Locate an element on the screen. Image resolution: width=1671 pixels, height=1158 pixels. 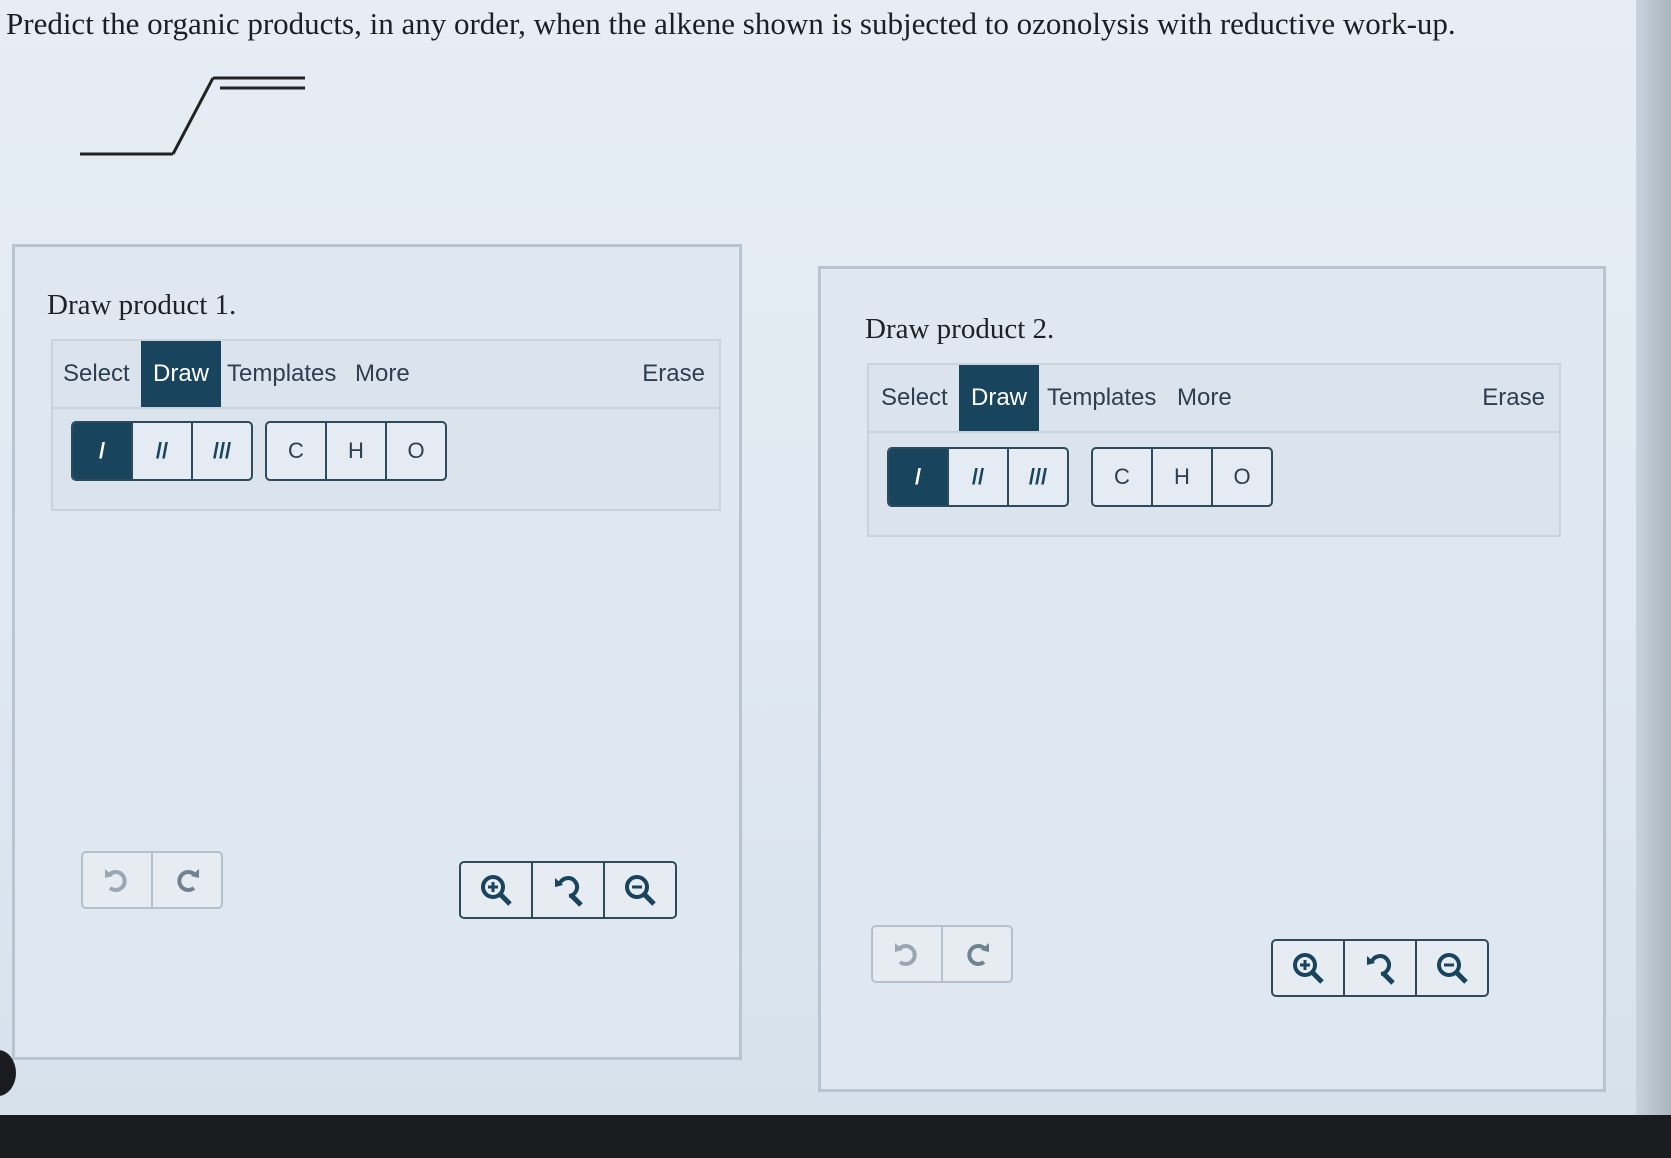
alkene-structure is located at coordinates (192, 116).